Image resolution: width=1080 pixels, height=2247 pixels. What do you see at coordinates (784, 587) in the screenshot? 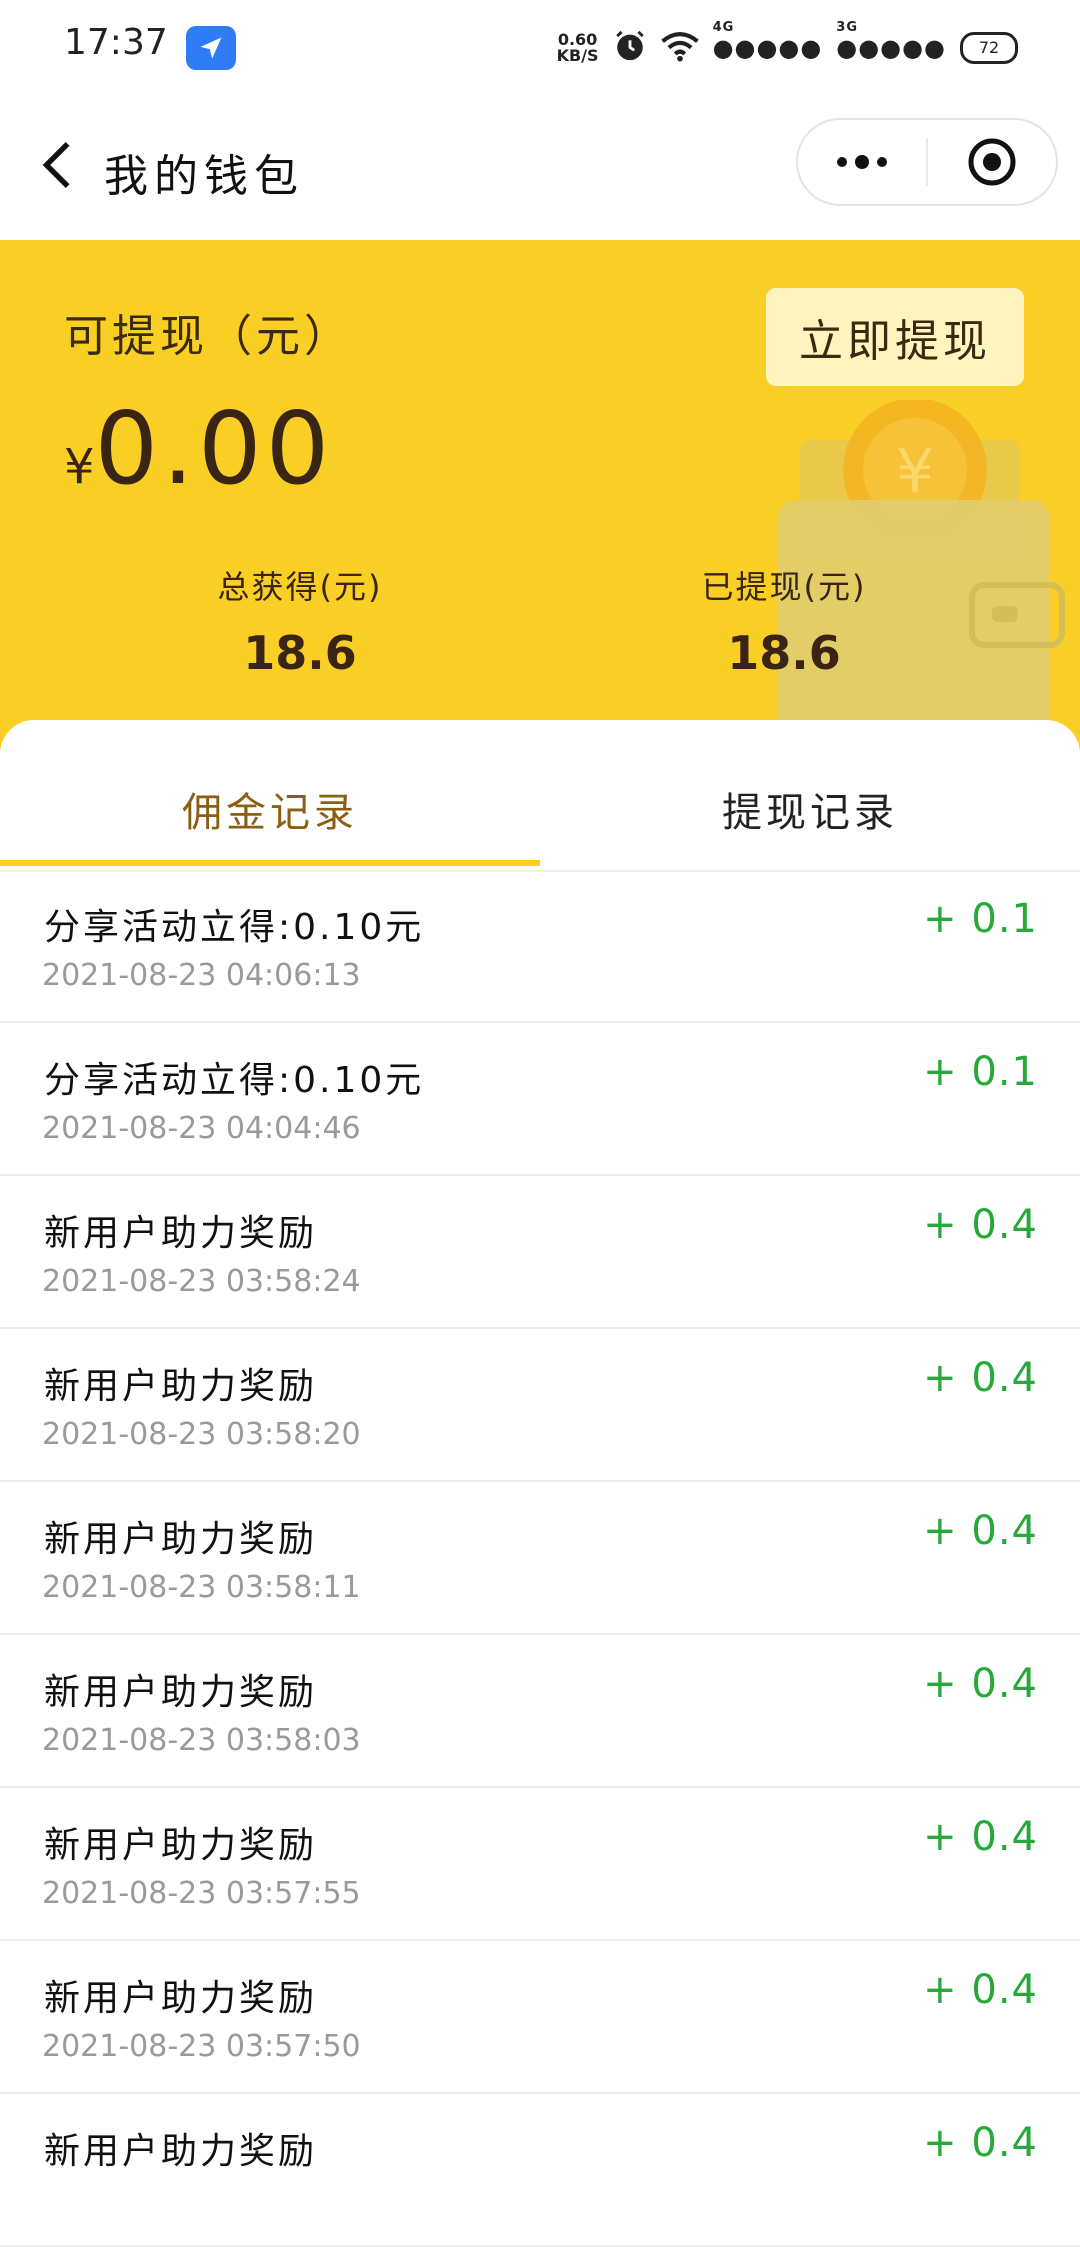
I see `withdrawn-label: 已提现(元)` at bounding box center [784, 587].